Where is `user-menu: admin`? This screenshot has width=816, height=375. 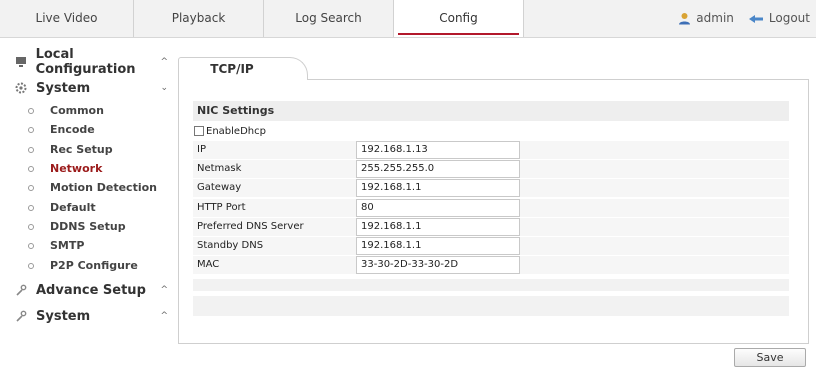 user-menu: admin is located at coordinates (706, 18).